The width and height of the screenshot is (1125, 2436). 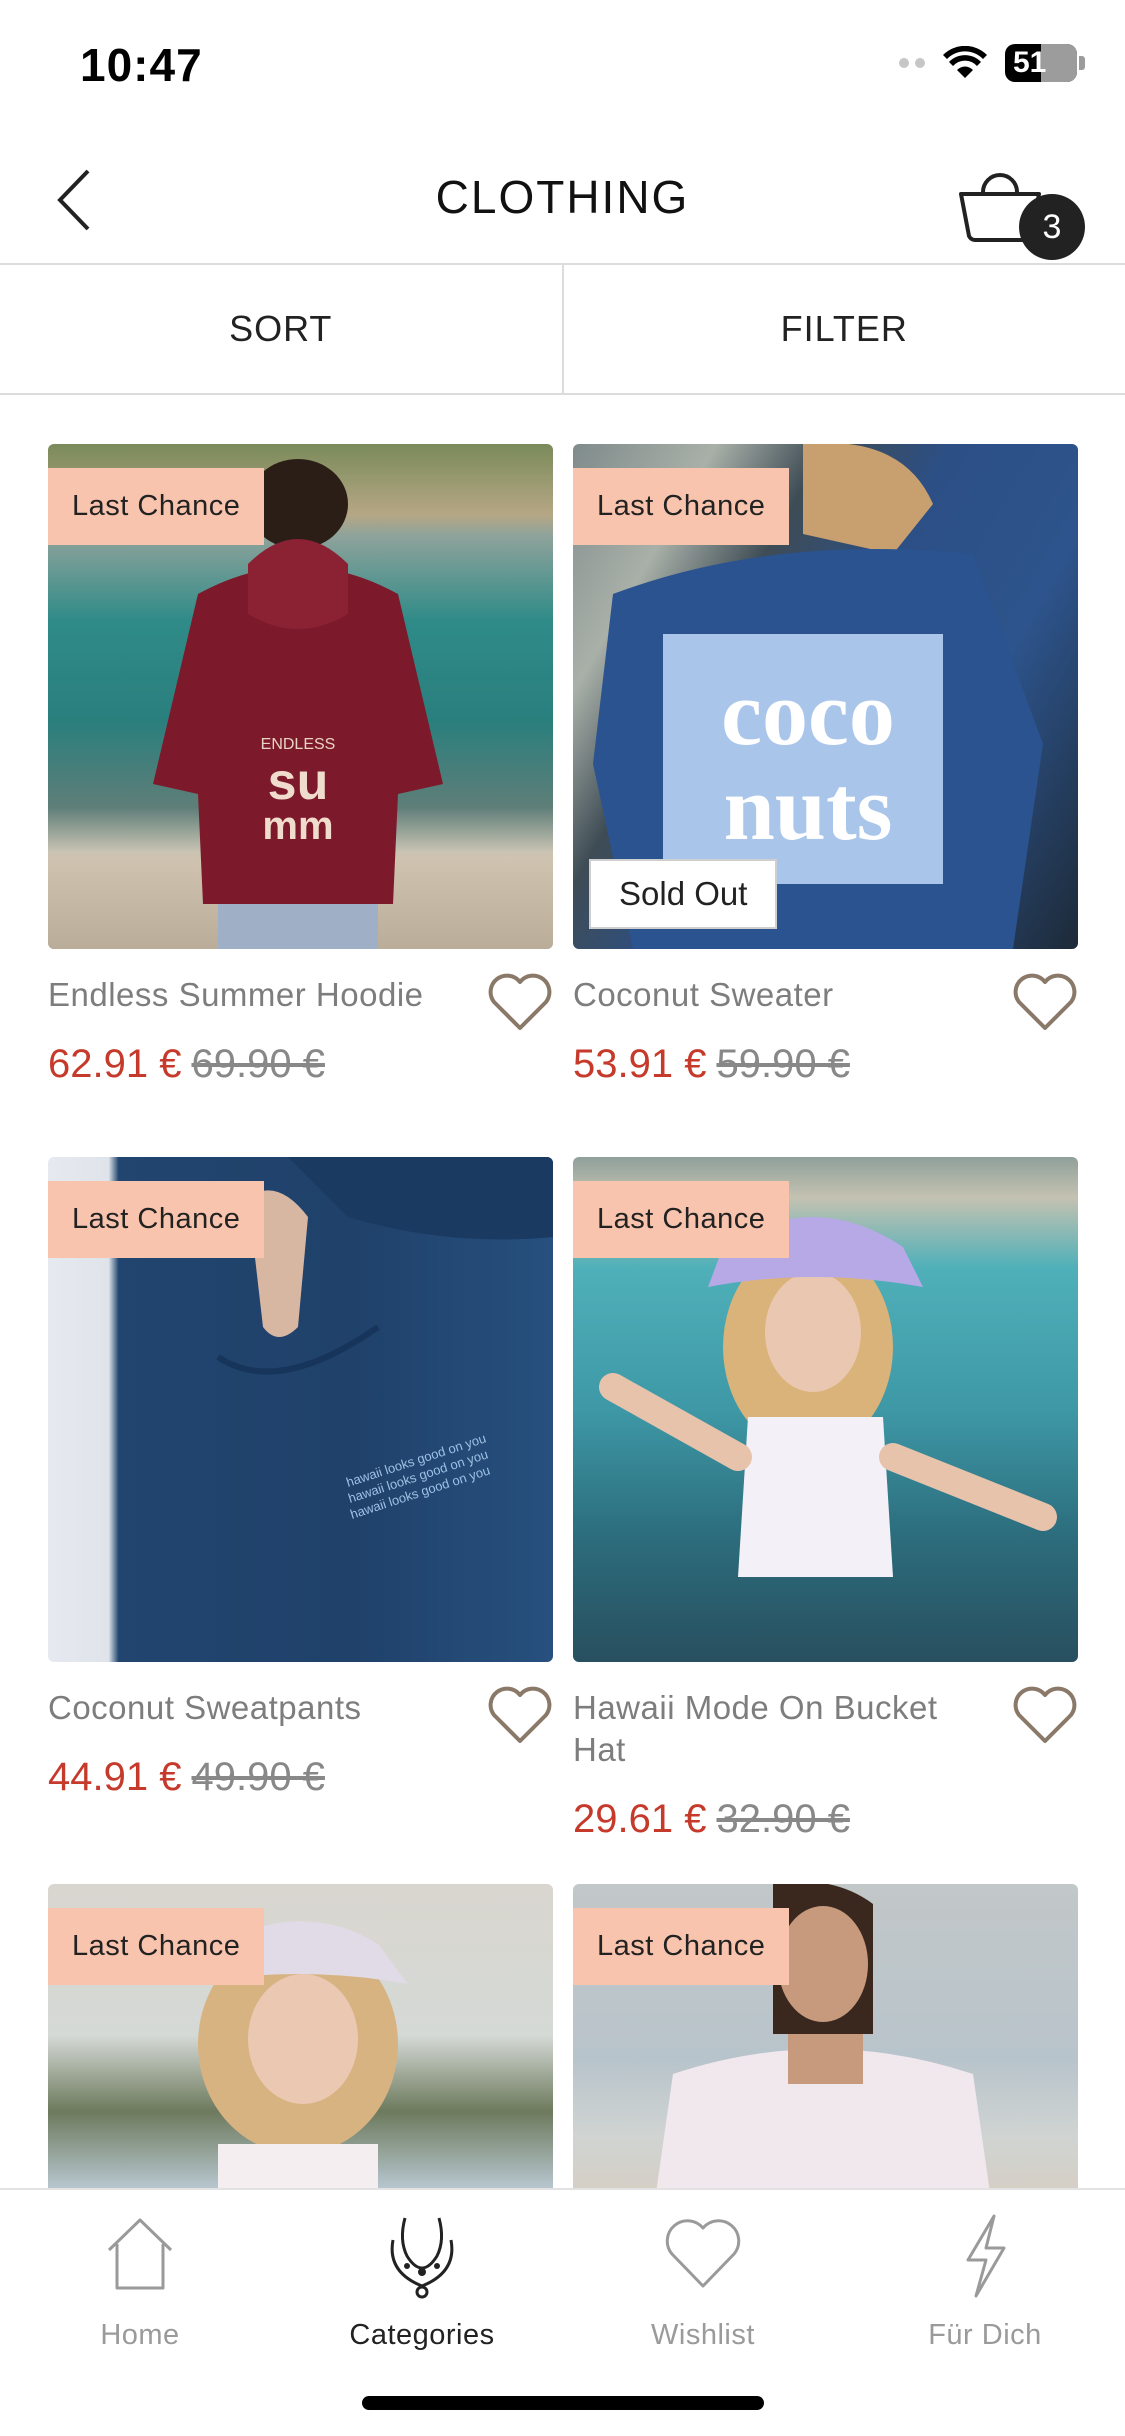 What do you see at coordinates (755, 1728) in the screenshot?
I see `product-name: Hawaii Mode On Bucket Hat` at bounding box center [755, 1728].